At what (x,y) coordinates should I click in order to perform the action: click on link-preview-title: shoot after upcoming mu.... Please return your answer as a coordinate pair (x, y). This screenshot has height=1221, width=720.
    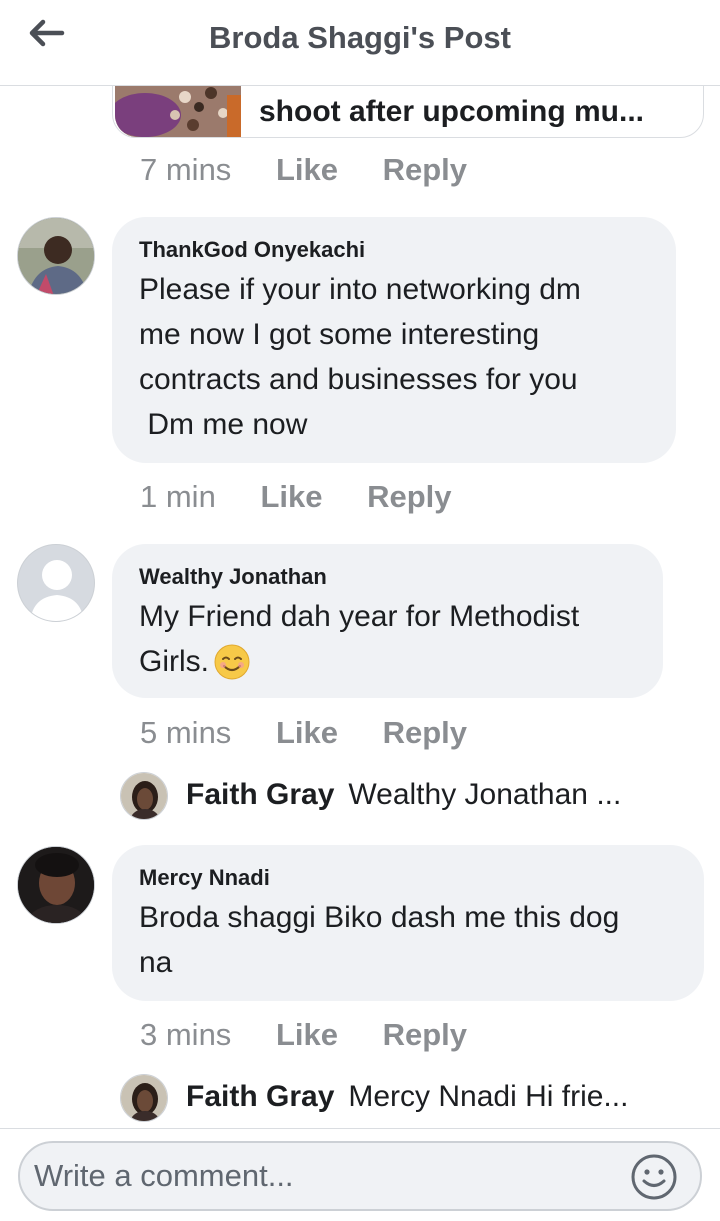
    Looking at the image, I should click on (451, 112).